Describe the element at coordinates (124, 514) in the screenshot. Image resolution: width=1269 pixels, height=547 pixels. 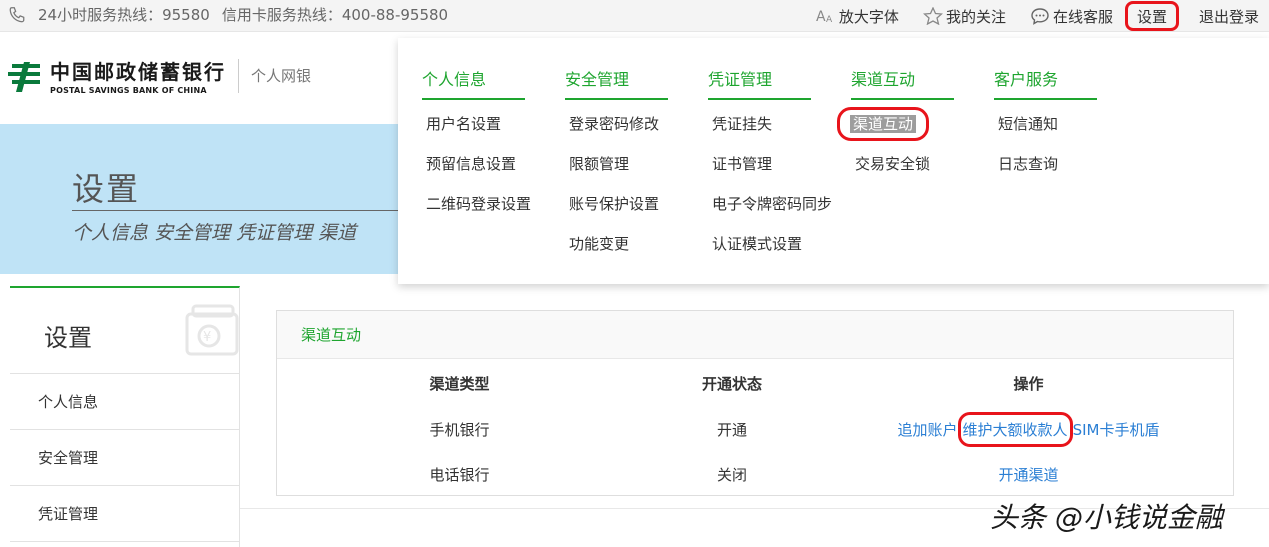
I see `sidebar-item-credentials: 凭证管理` at that location.